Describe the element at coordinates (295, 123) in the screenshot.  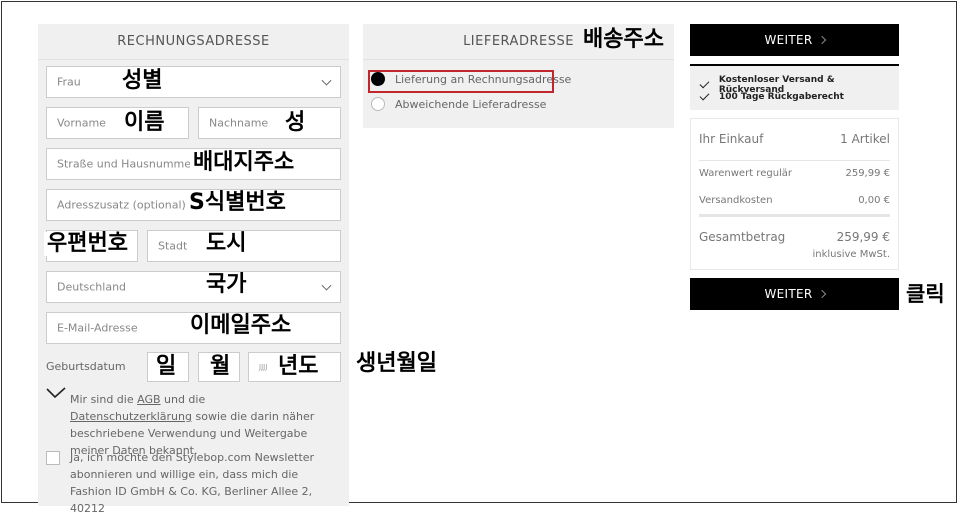
I see `annotation-last-name: 성` at that location.